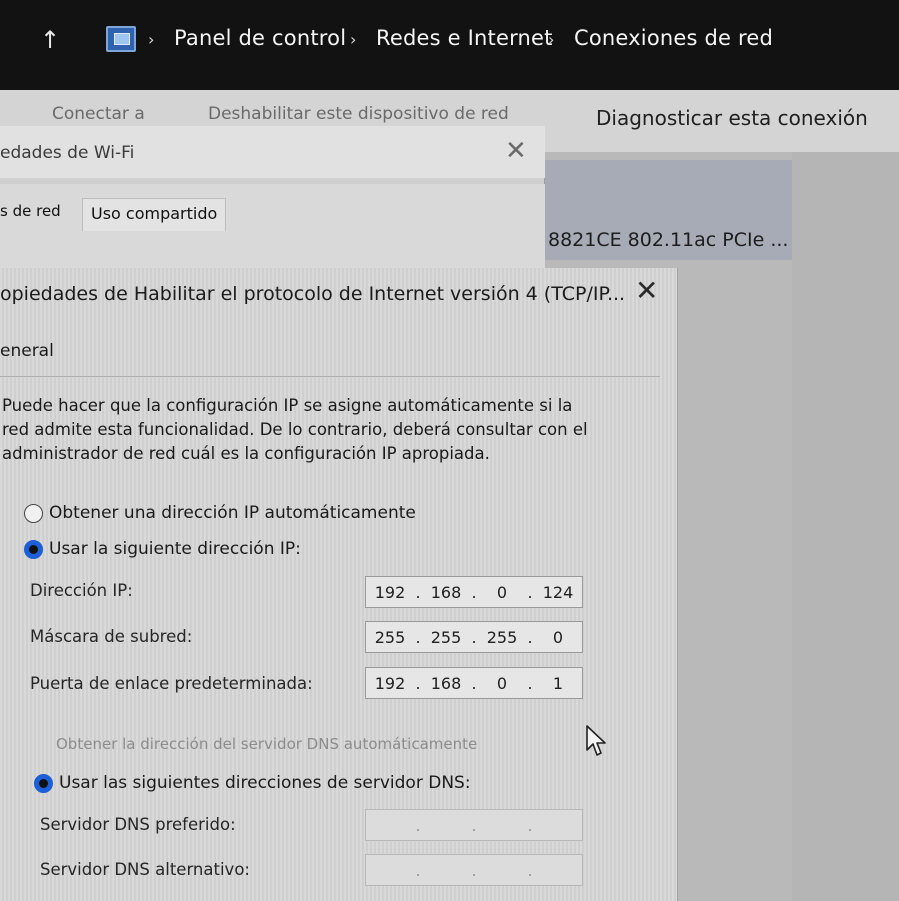  Describe the element at coordinates (474, 870) in the screenshot. I see `dns-alternate-input: . . .` at that location.